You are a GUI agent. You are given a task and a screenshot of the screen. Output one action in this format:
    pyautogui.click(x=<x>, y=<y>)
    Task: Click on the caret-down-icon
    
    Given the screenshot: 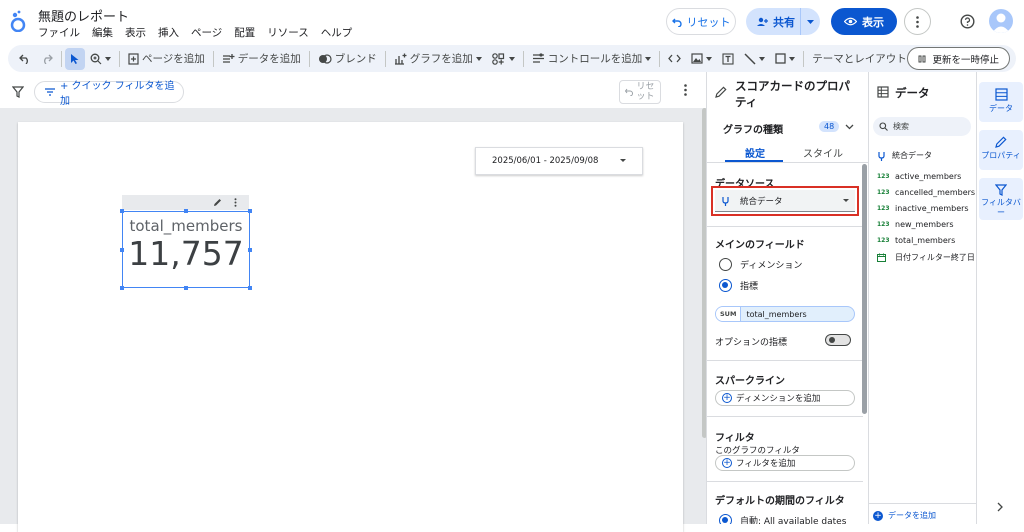 What is the action you would take?
    pyautogui.click(x=648, y=58)
    